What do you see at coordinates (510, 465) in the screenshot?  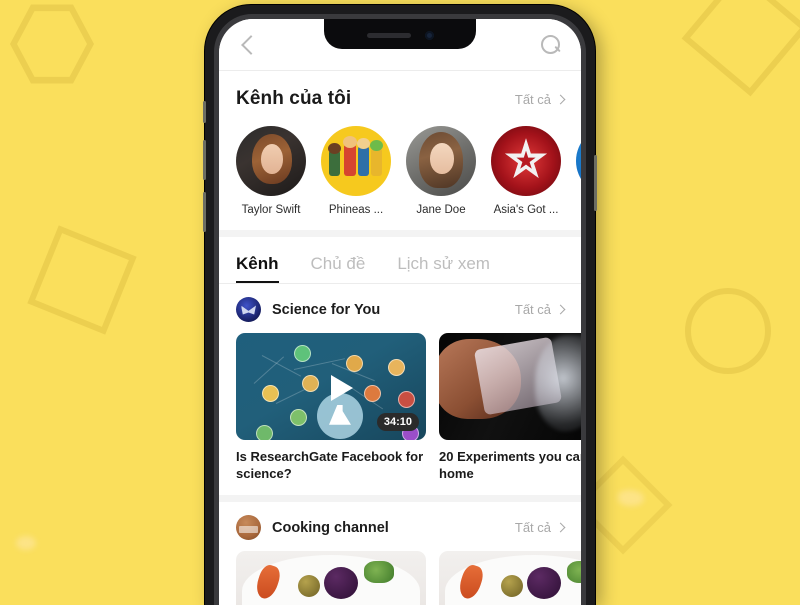 I see `video-title: 20 Experiments you can try at home` at bounding box center [510, 465].